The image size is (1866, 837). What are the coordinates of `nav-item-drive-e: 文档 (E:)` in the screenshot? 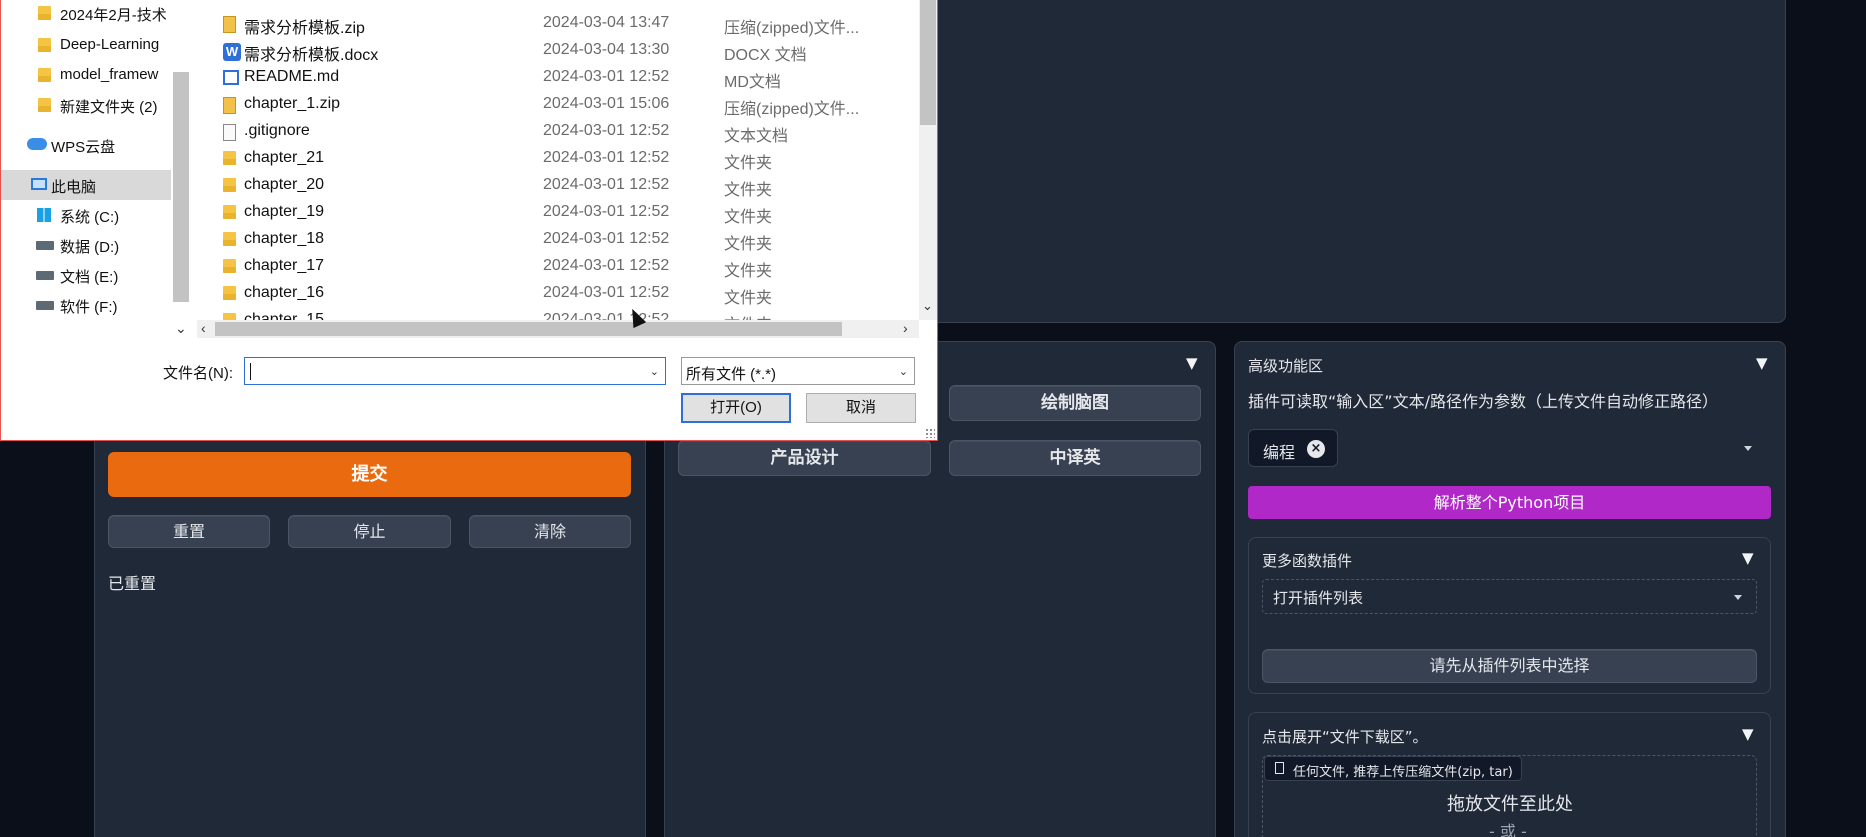 It's located at (86, 275).